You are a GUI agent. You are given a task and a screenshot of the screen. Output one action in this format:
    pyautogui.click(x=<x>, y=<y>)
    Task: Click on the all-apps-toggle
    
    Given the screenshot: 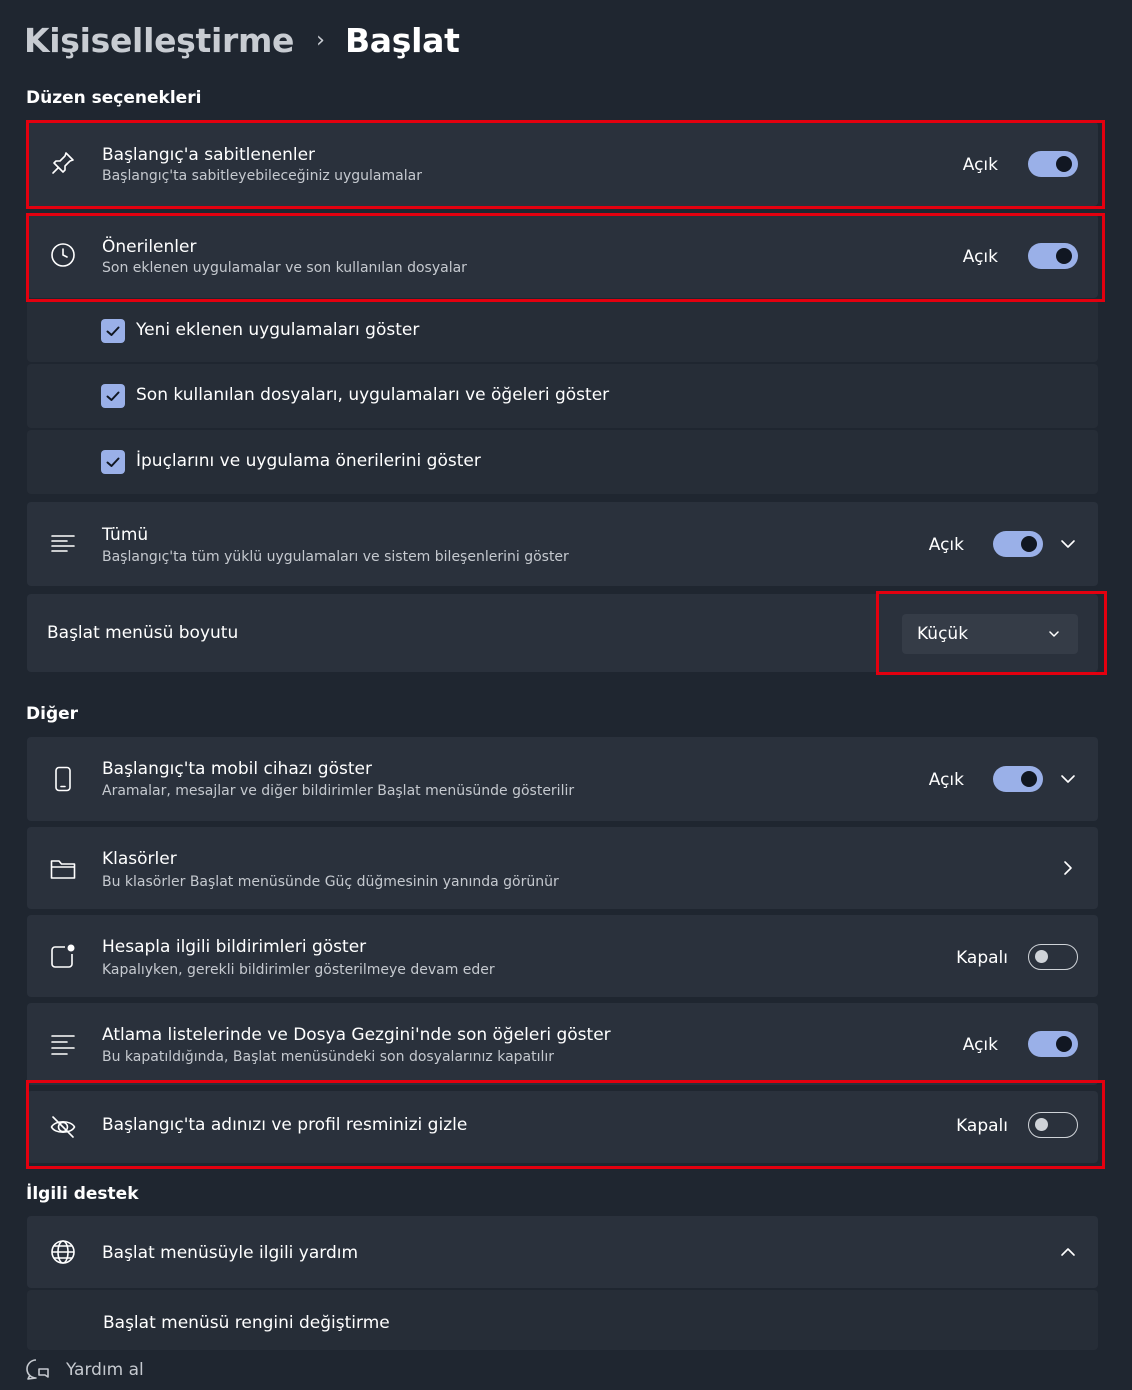 What is the action you would take?
    pyautogui.click(x=1018, y=544)
    